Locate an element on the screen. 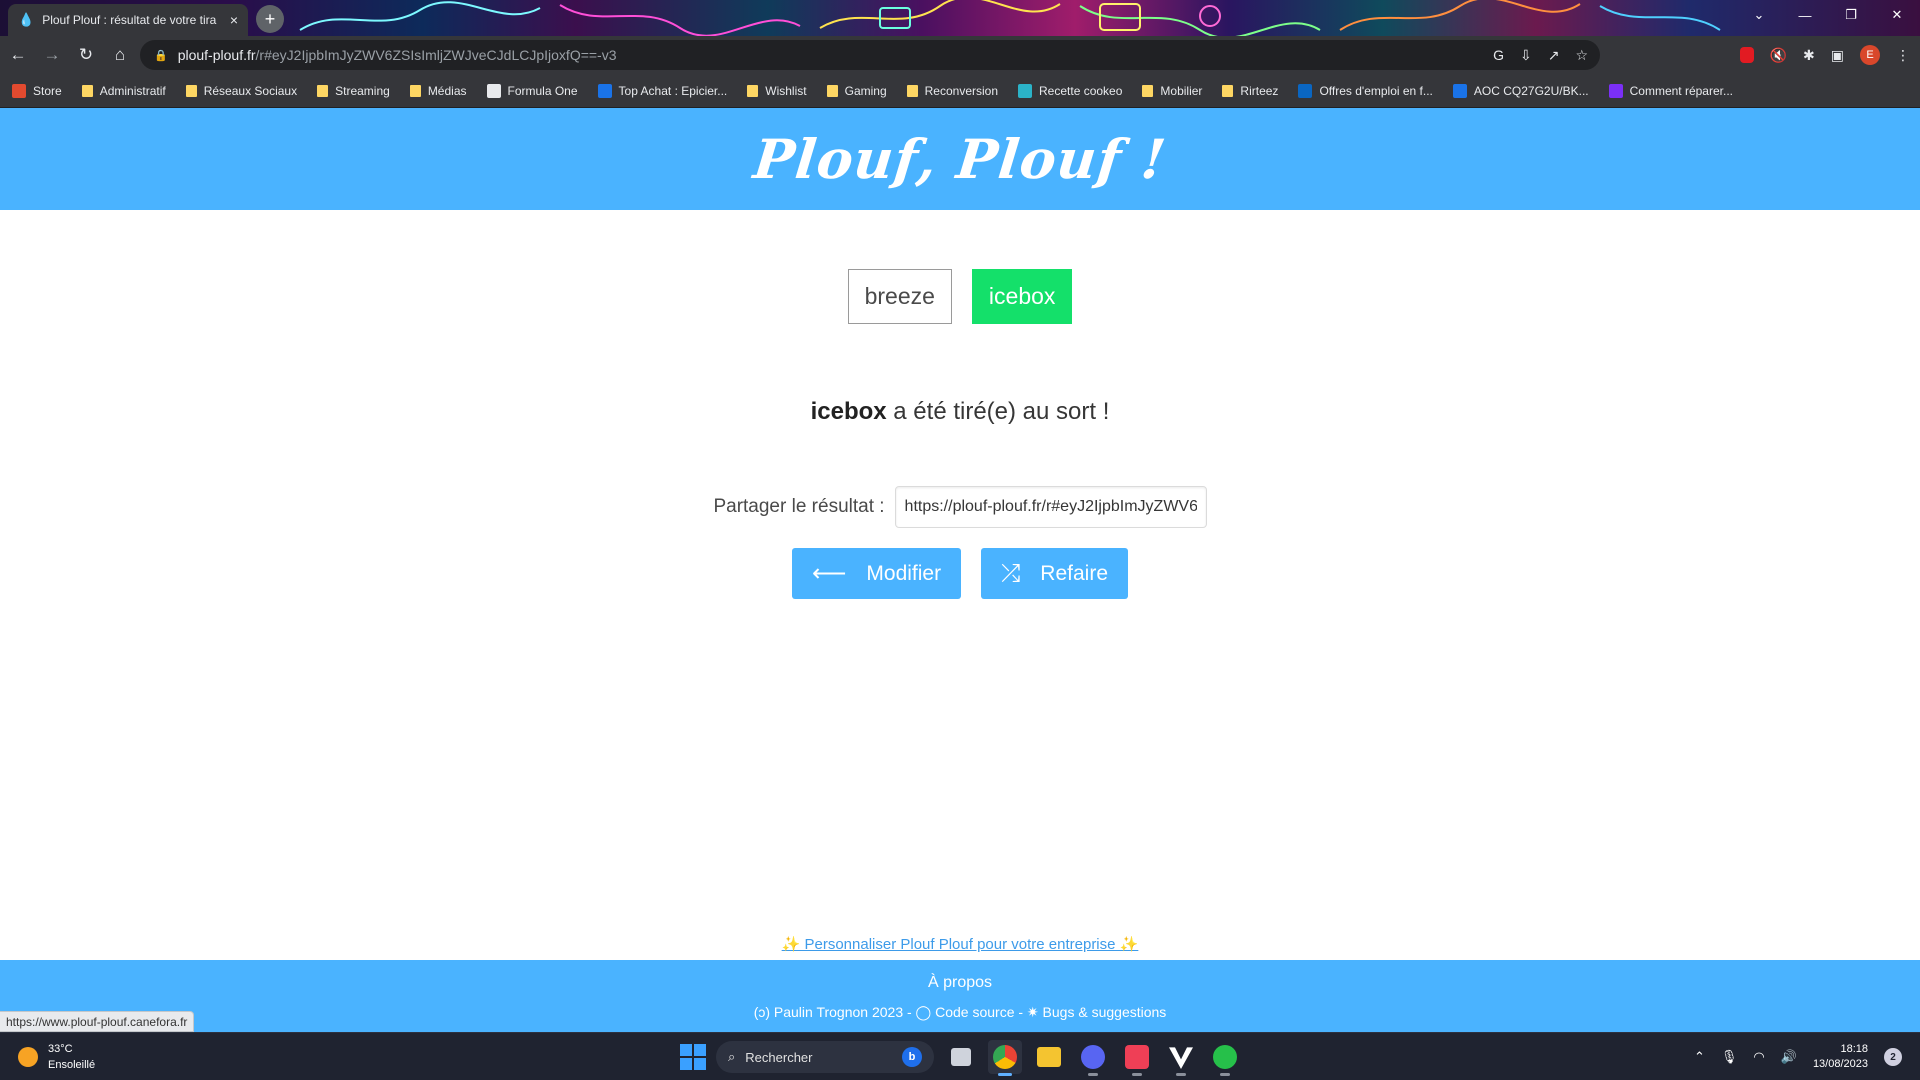 This screenshot has height=1080, width=1920. bookmark-item: Streaming is located at coordinates (353, 91).